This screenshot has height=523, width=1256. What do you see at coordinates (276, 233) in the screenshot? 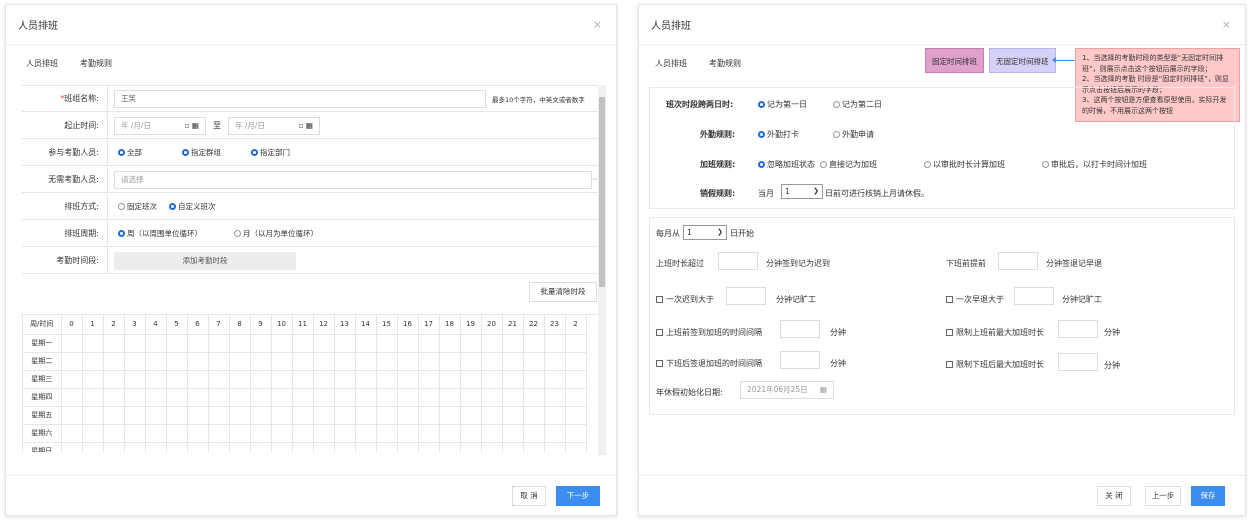
I see `radio-month: 月（以月为单位循环）` at bounding box center [276, 233].